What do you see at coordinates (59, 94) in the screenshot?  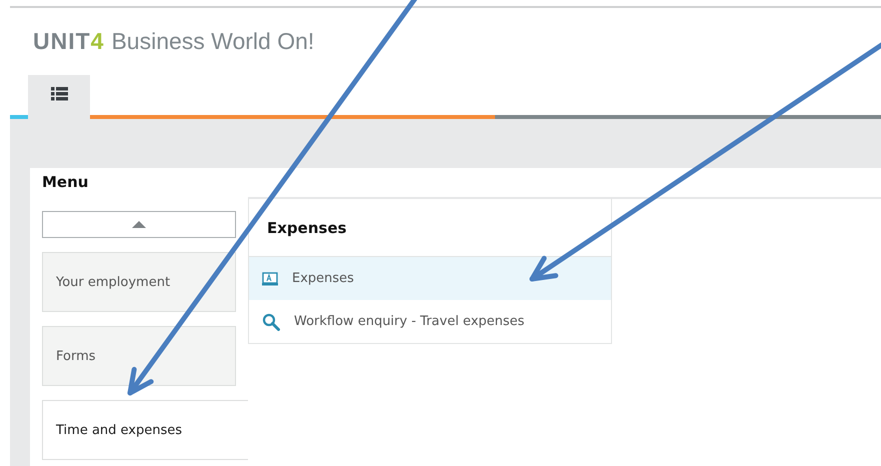 I see `list-icon` at bounding box center [59, 94].